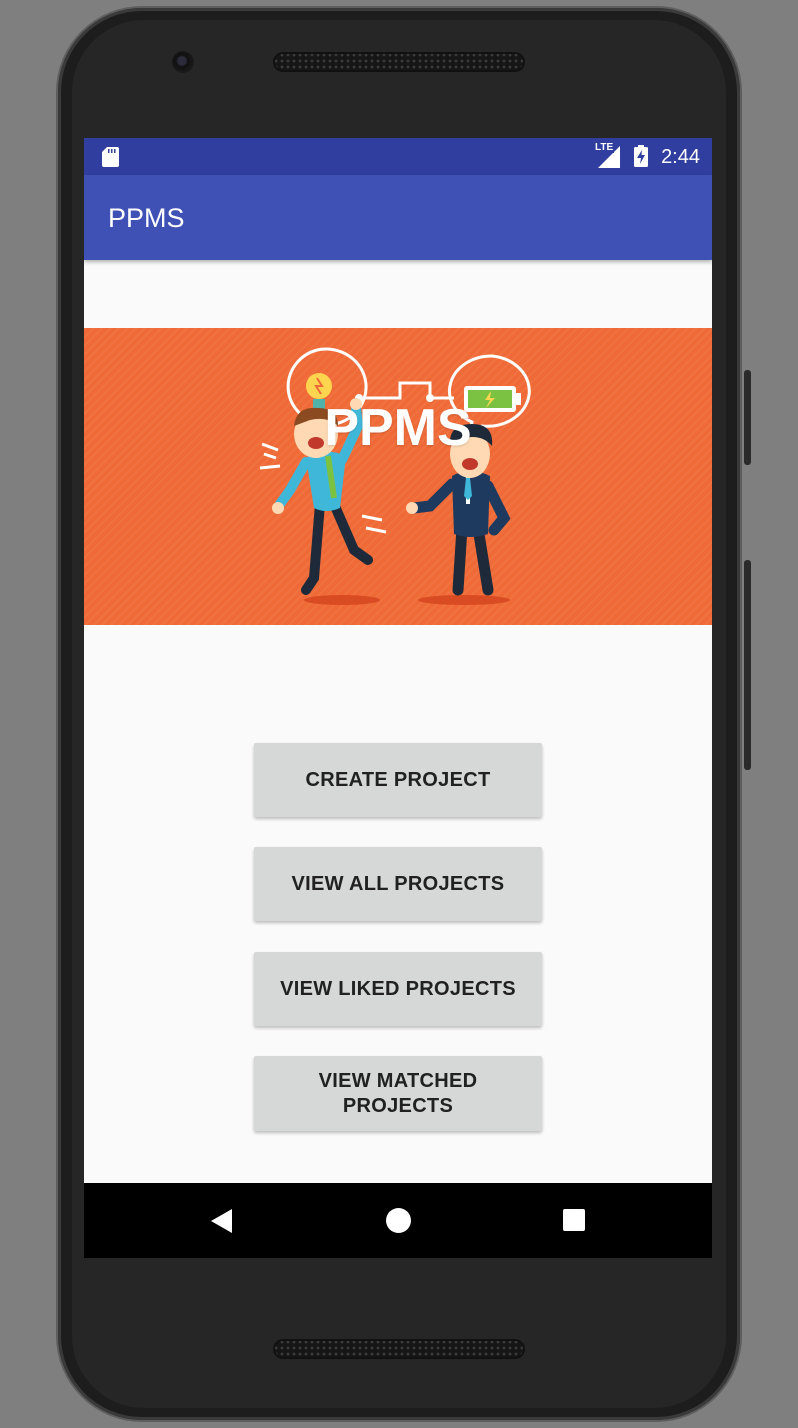 This screenshot has height=1428, width=798. What do you see at coordinates (574, 1220) in the screenshot?
I see `recents-icon` at bounding box center [574, 1220].